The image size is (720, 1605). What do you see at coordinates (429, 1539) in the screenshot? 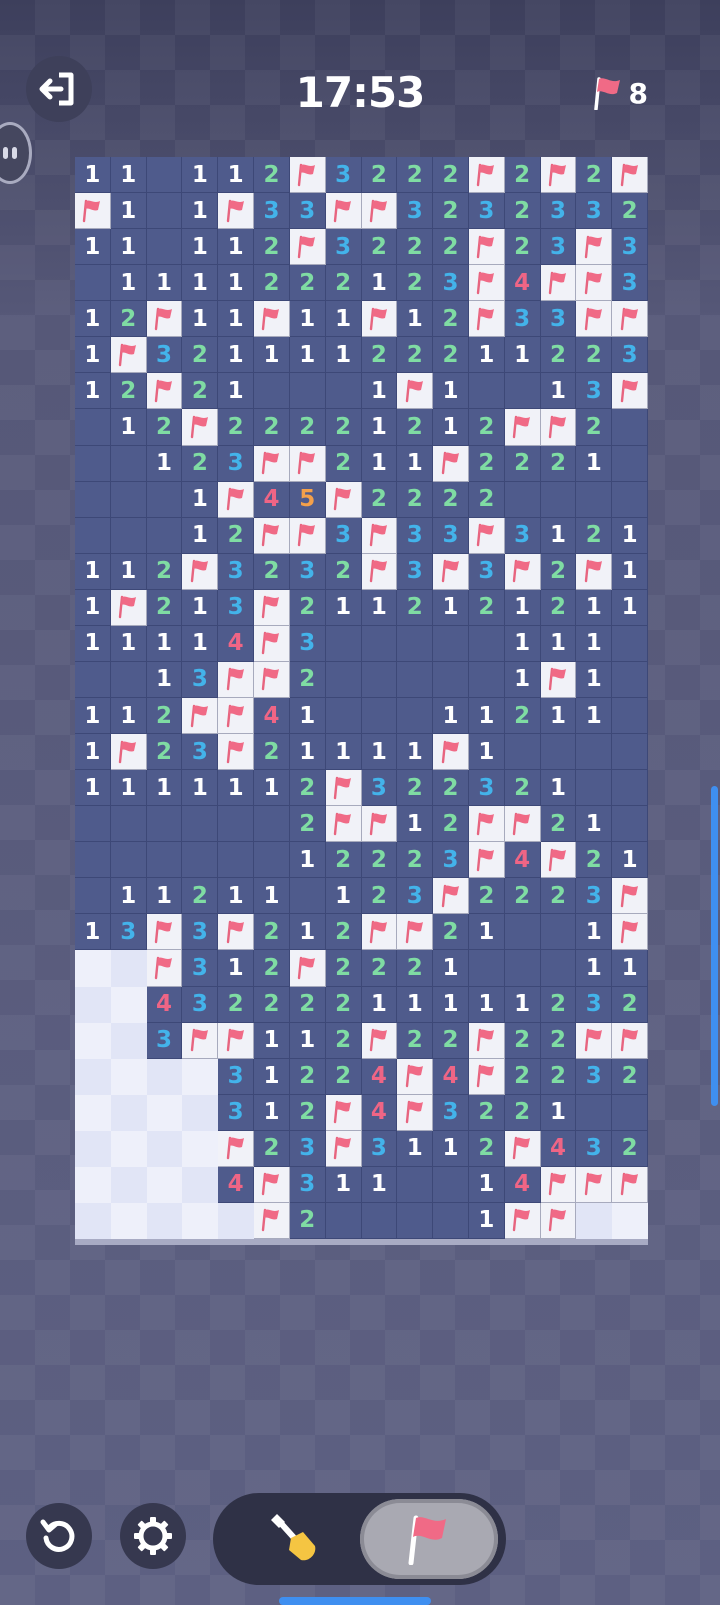
I see `flag-mode-button` at bounding box center [429, 1539].